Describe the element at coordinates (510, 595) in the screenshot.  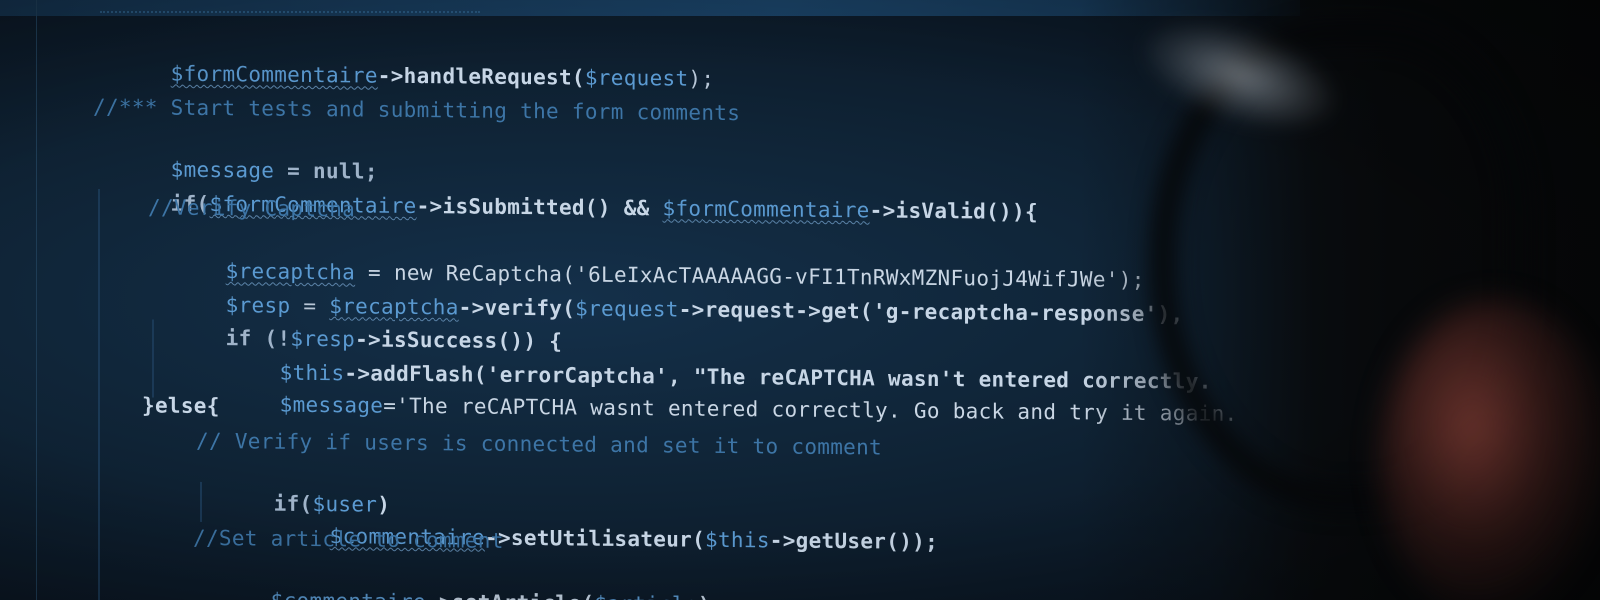
I see `code-text: ->setArticle(` at that location.